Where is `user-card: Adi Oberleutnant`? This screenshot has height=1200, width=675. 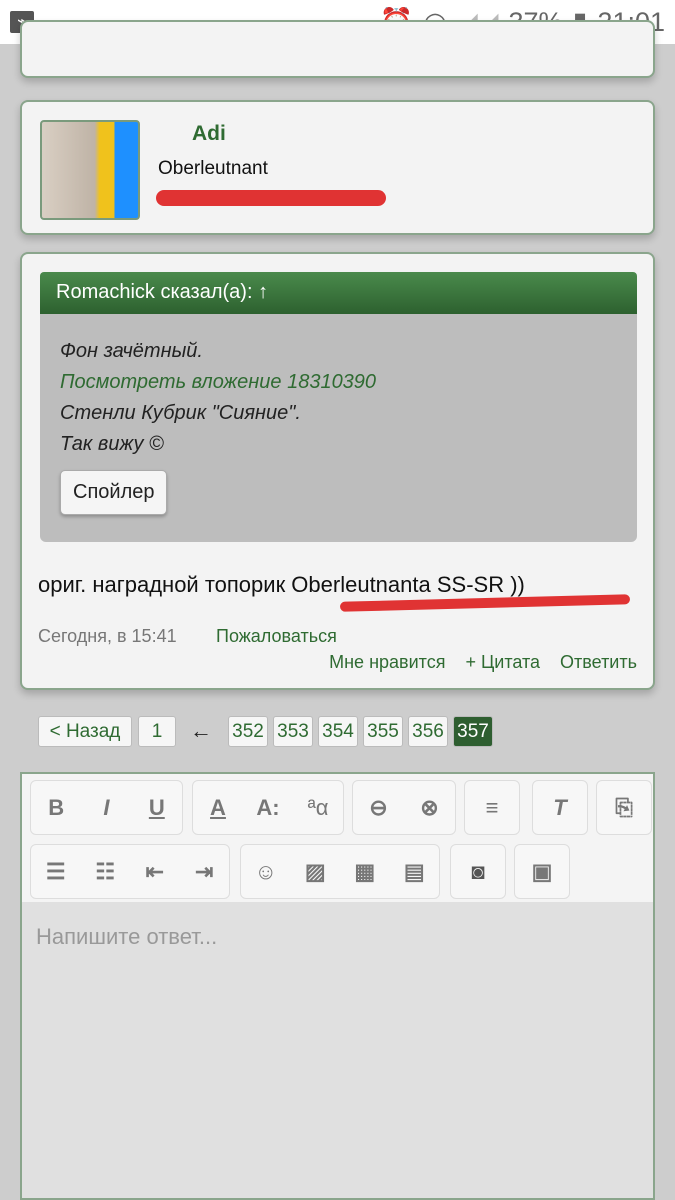
user-card: Adi Oberleutnant is located at coordinates (337, 167).